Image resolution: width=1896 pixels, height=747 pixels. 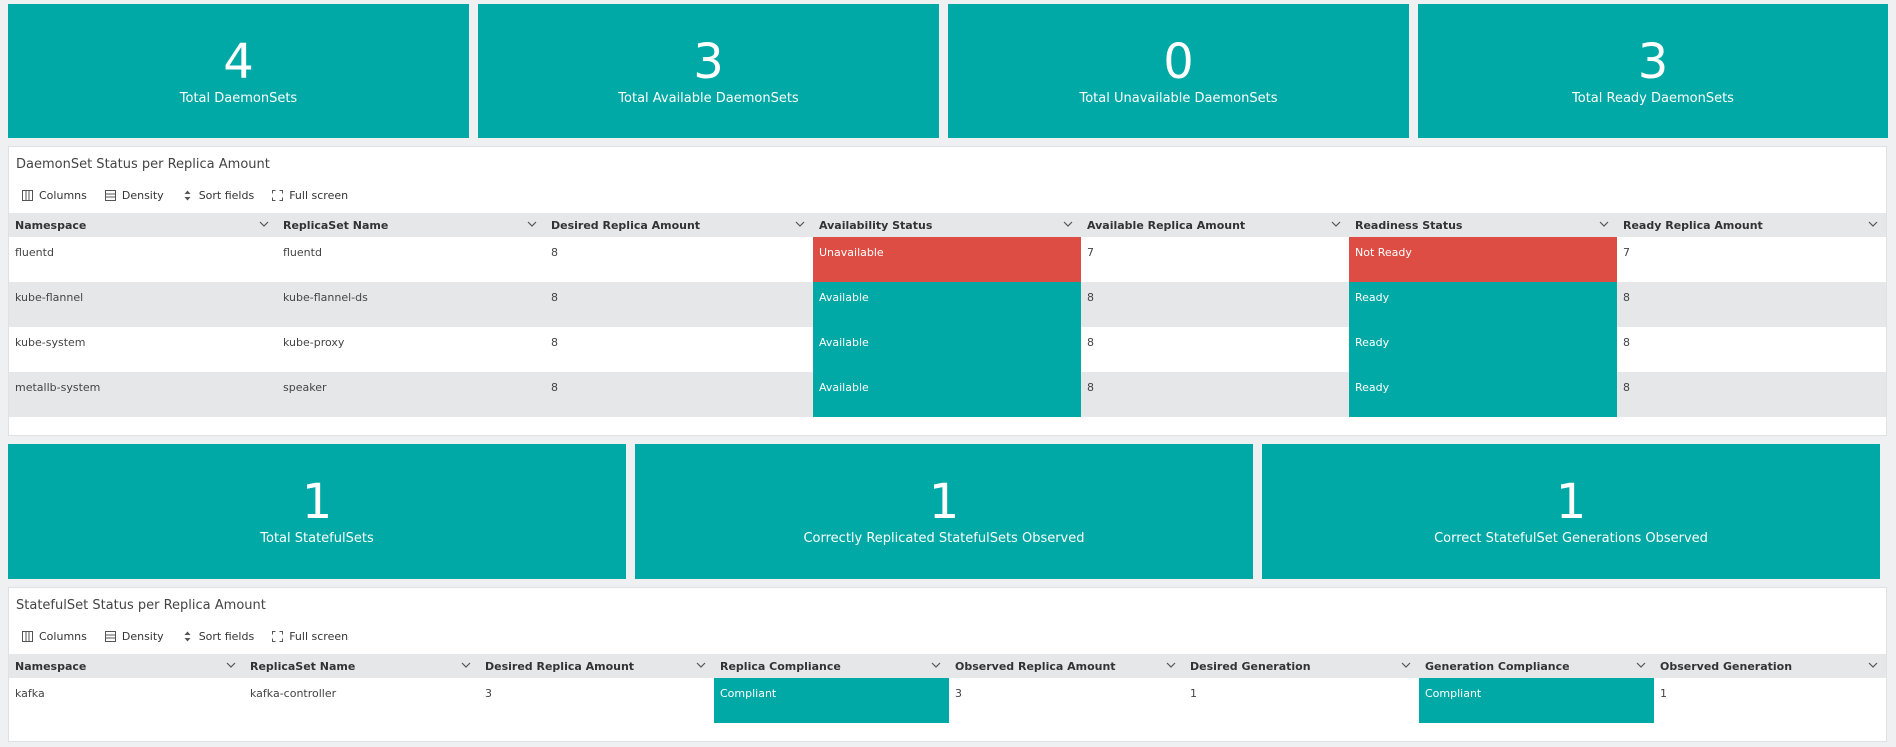 What do you see at coordinates (1571, 538) in the screenshot?
I see `stat-label: Correct StatefulSet Generations Observed` at bounding box center [1571, 538].